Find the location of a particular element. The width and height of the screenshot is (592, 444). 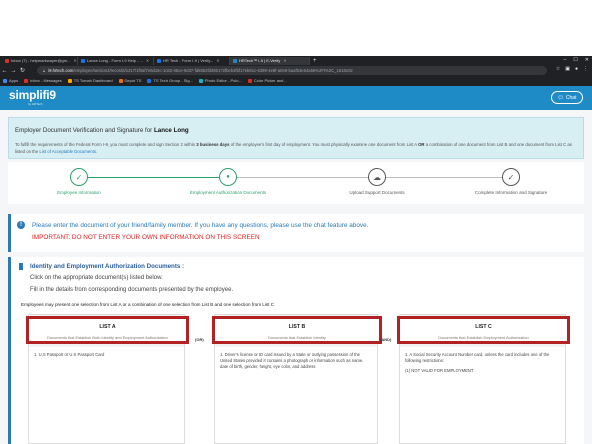

profile-icon: ● is located at coordinates (576, 69).